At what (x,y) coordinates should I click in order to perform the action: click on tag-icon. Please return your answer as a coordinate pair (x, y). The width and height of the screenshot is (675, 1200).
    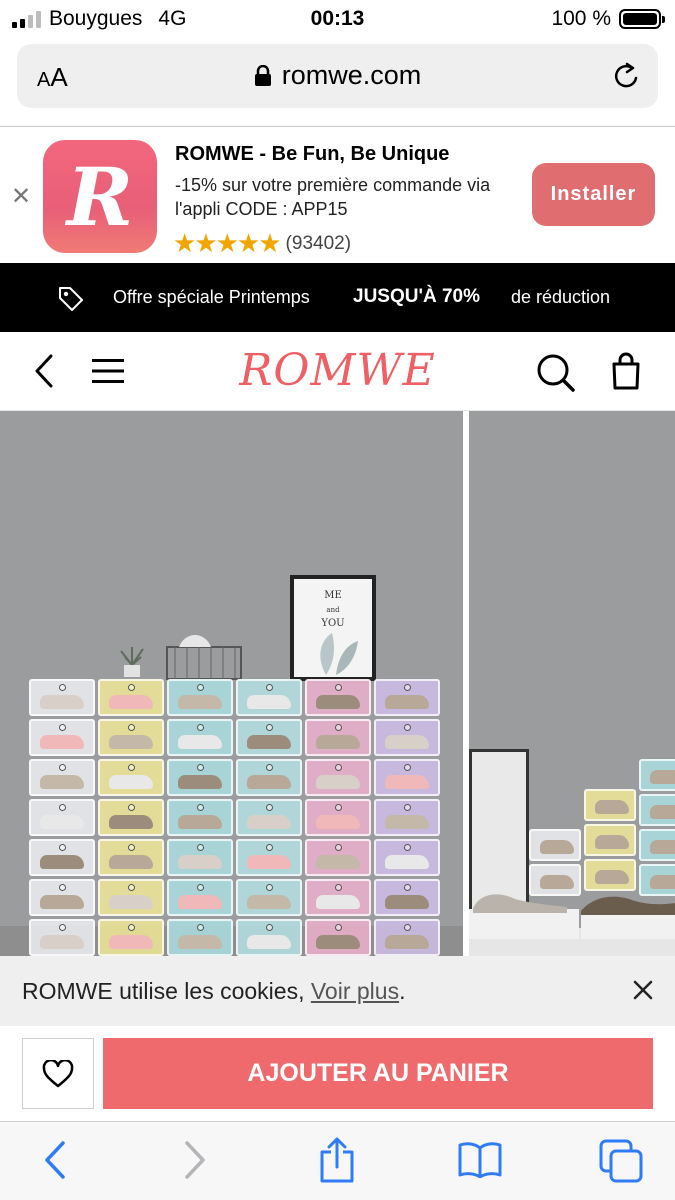
    Looking at the image, I should click on (71, 299).